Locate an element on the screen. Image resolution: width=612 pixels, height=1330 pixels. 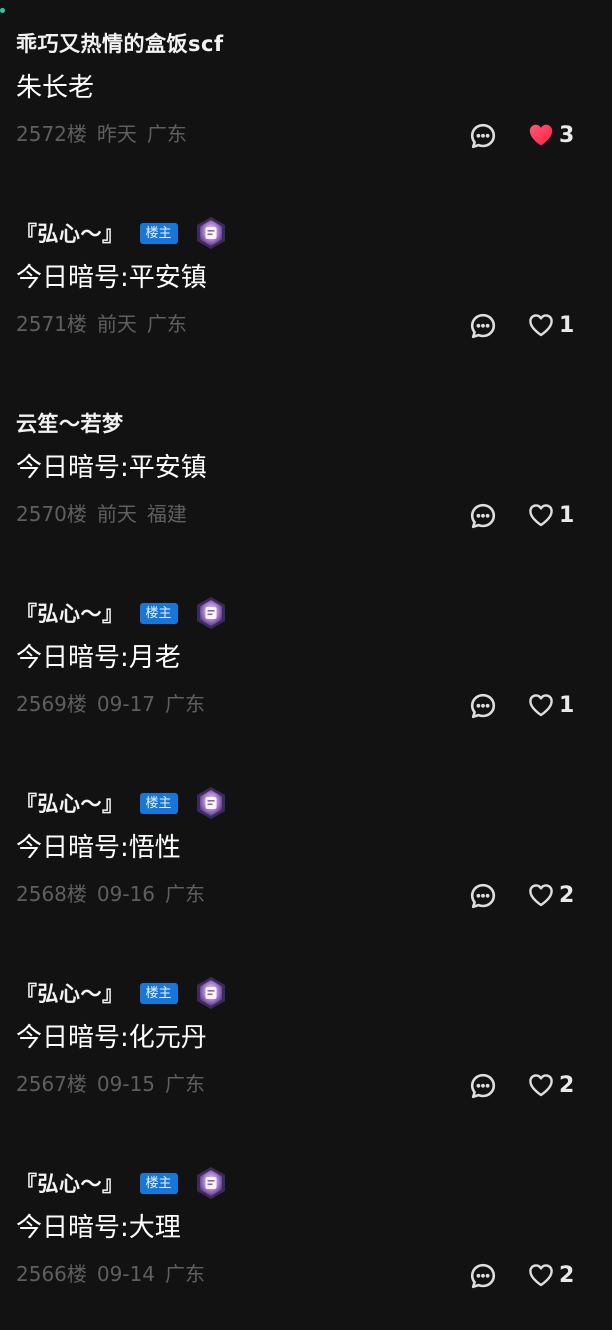
comment-meta: 2571楼 前天 广东 is located at coordinates (101, 324).